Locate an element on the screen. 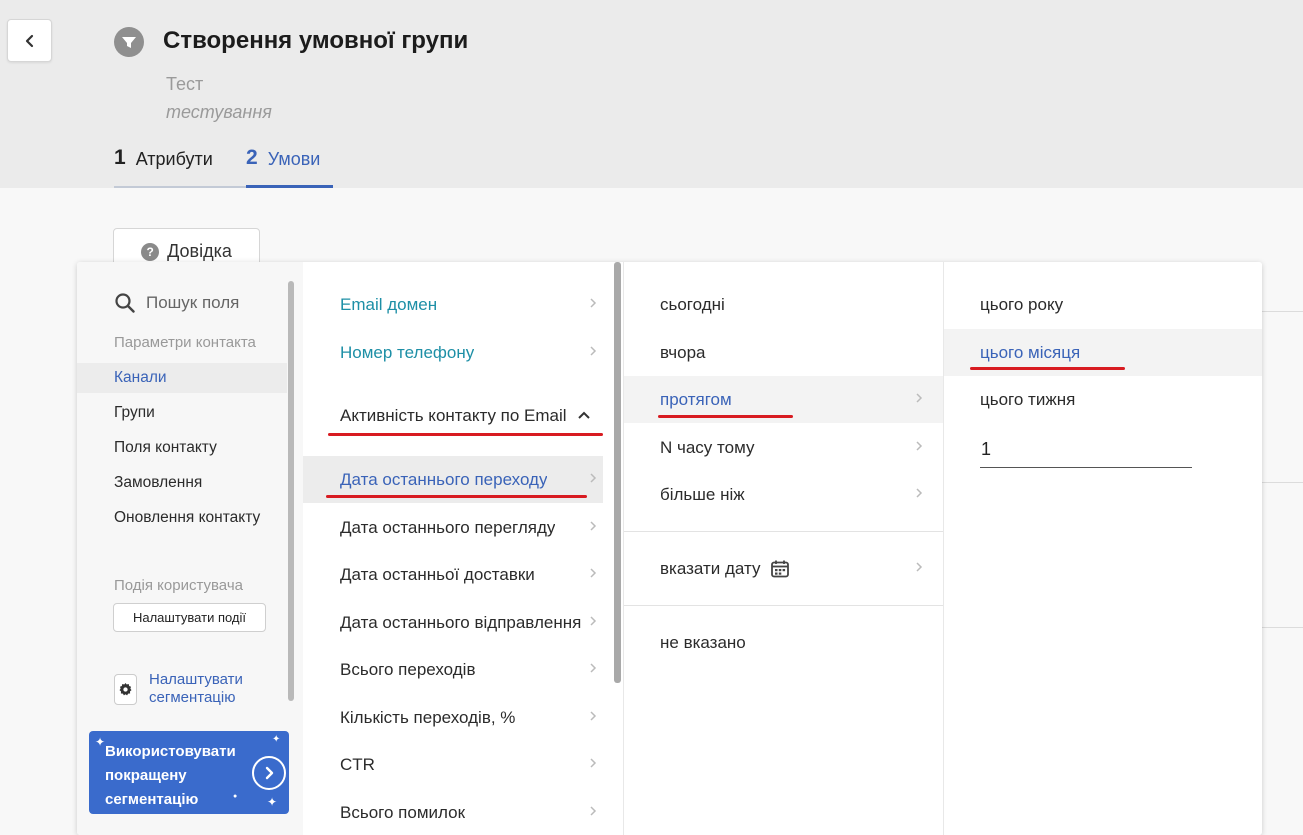 The height and width of the screenshot is (835, 1303). chevron-up-icon is located at coordinates (584, 415).